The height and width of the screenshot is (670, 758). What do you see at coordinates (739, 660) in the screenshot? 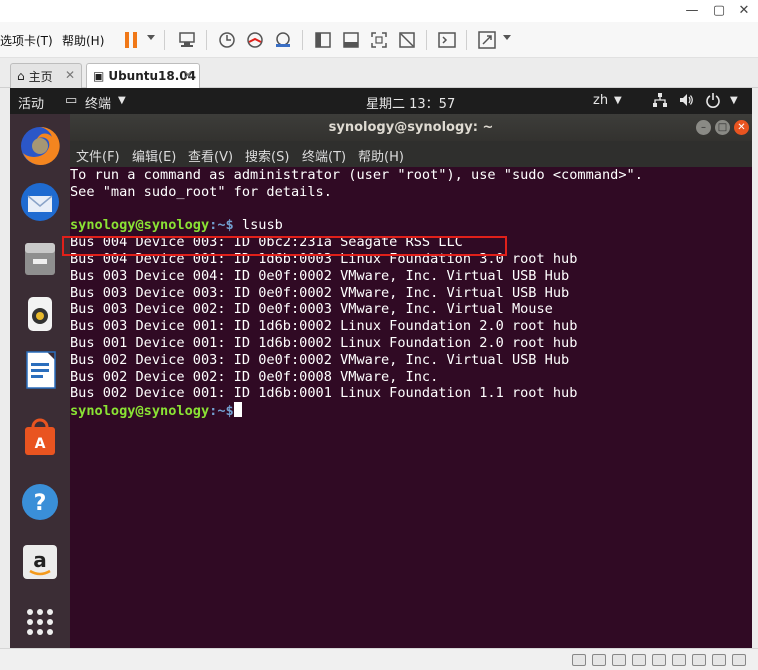
I see `seagate-usb-icon` at bounding box center [739, 660].